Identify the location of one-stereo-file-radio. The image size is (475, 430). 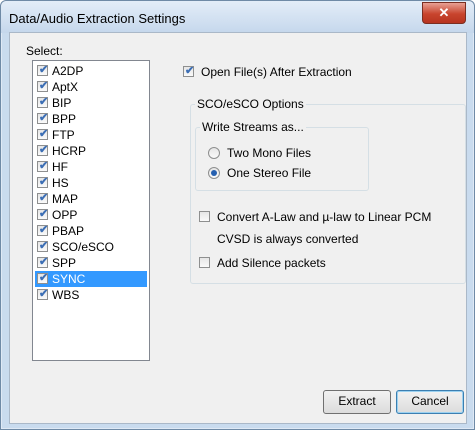
(214, 173).